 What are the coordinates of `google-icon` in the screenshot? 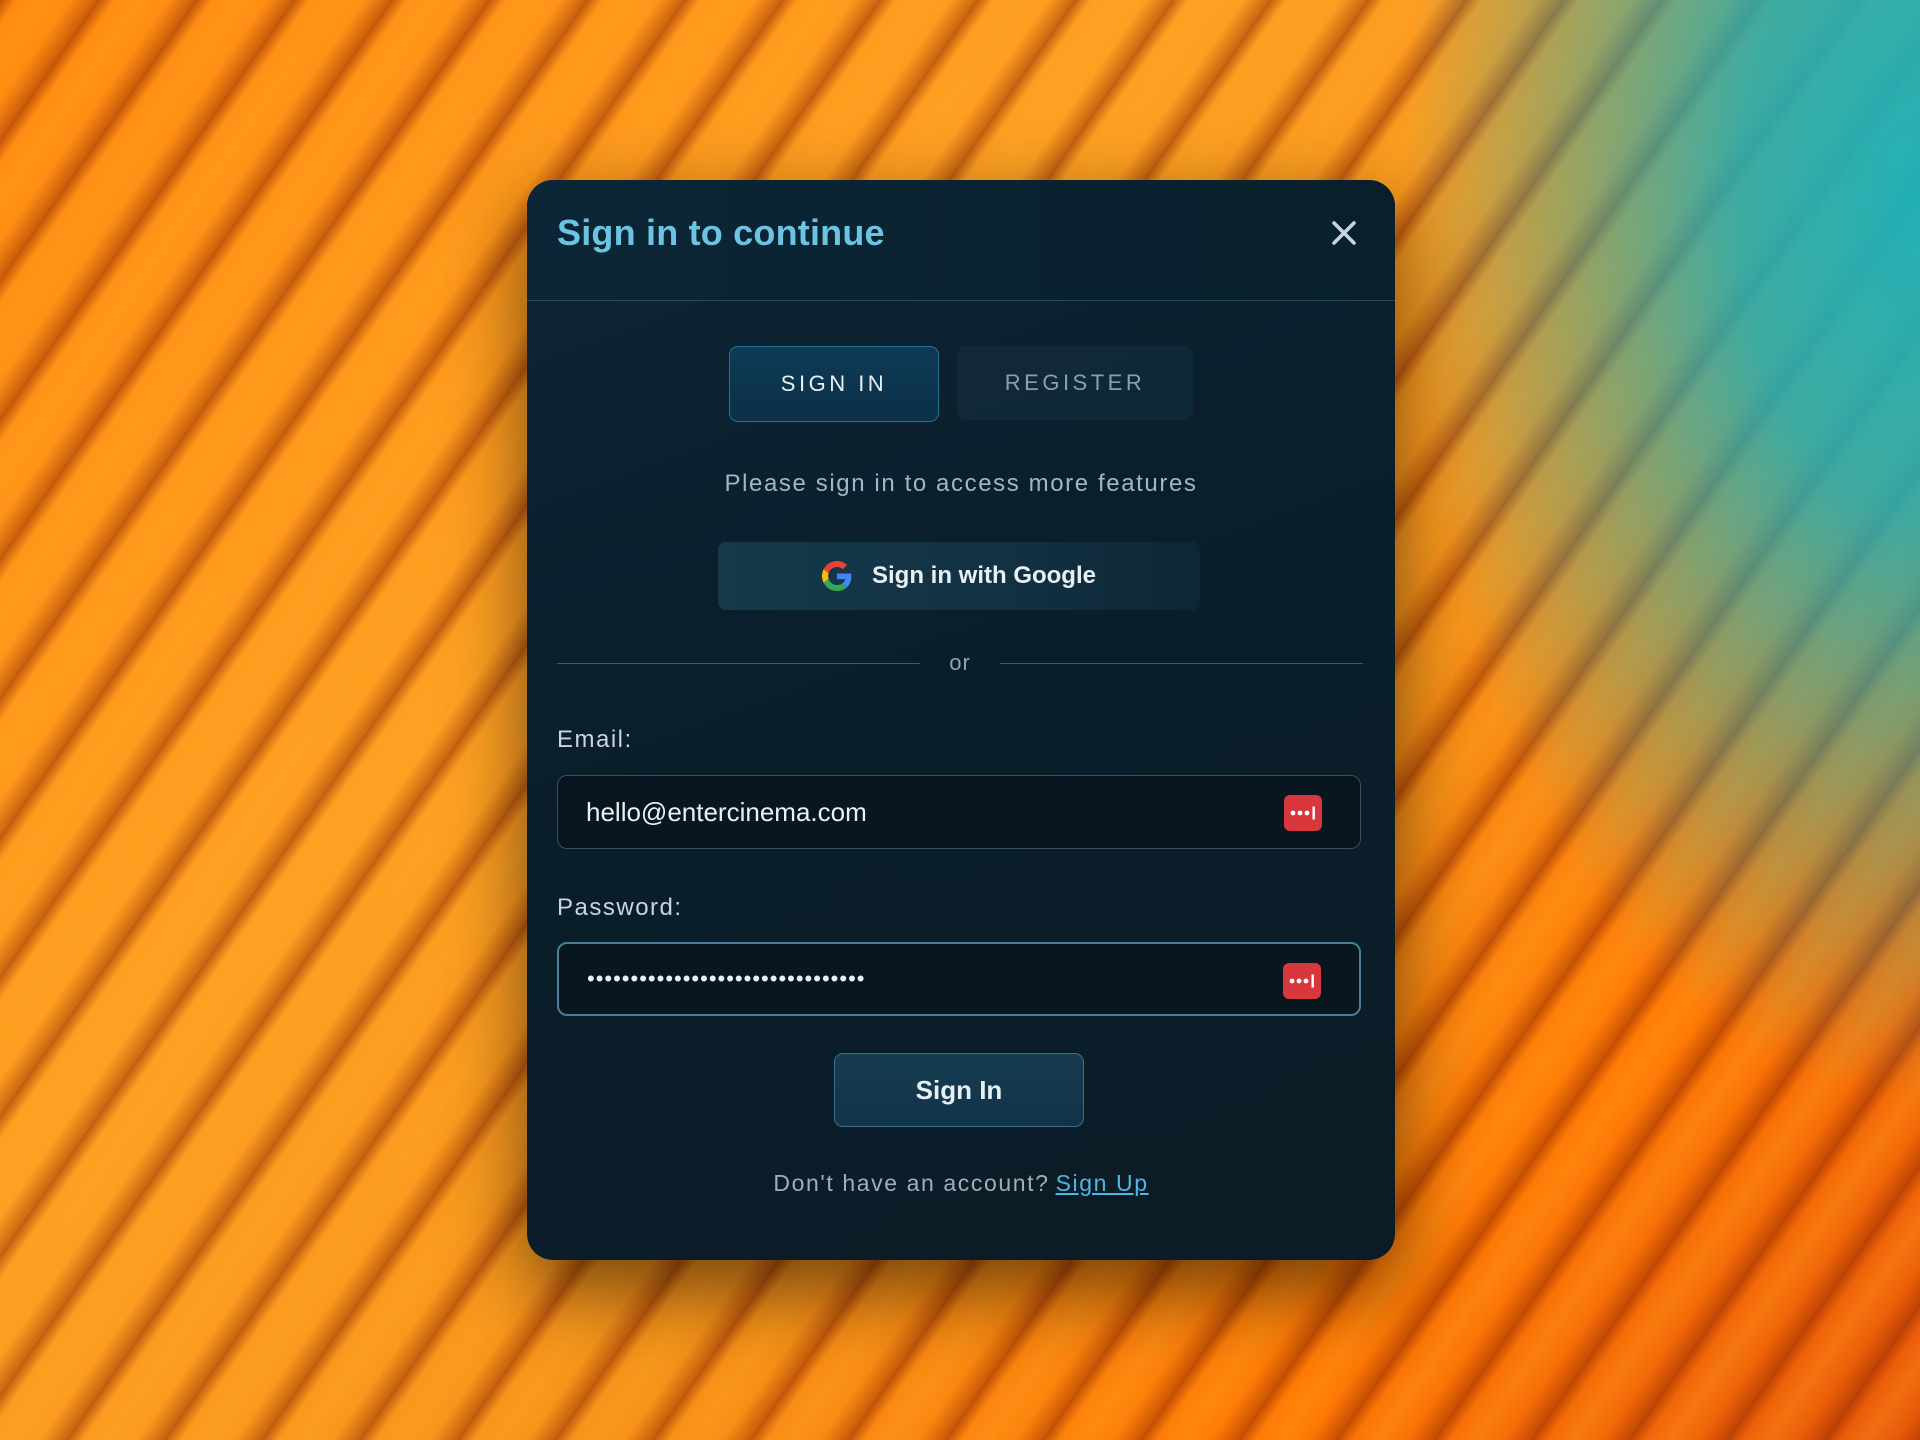 It's located at (837, 576).